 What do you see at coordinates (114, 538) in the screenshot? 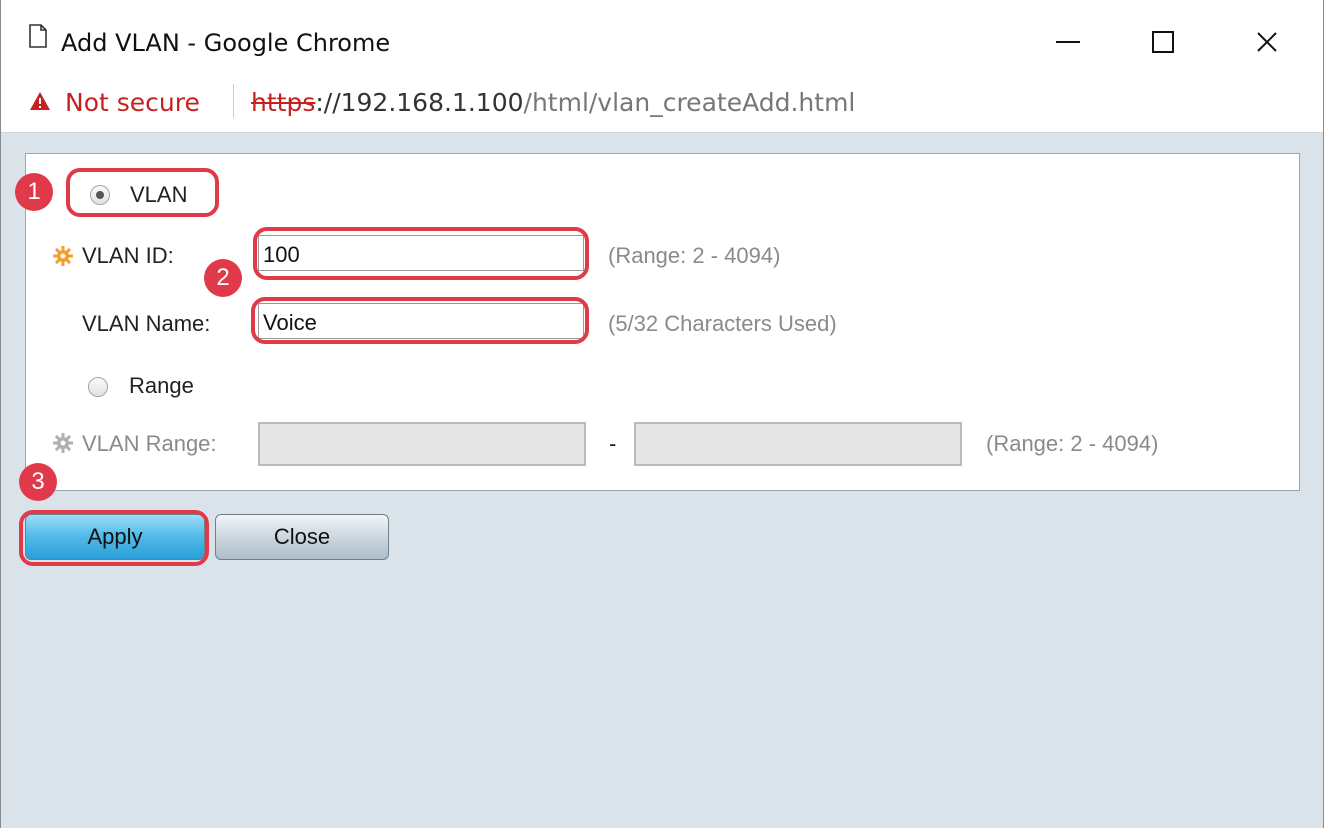
I see `highlight-apply` at bounding box center [114, 538].